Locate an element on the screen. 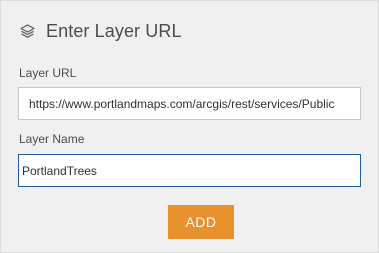  layer-name-input is located at coordinates (189, 170).